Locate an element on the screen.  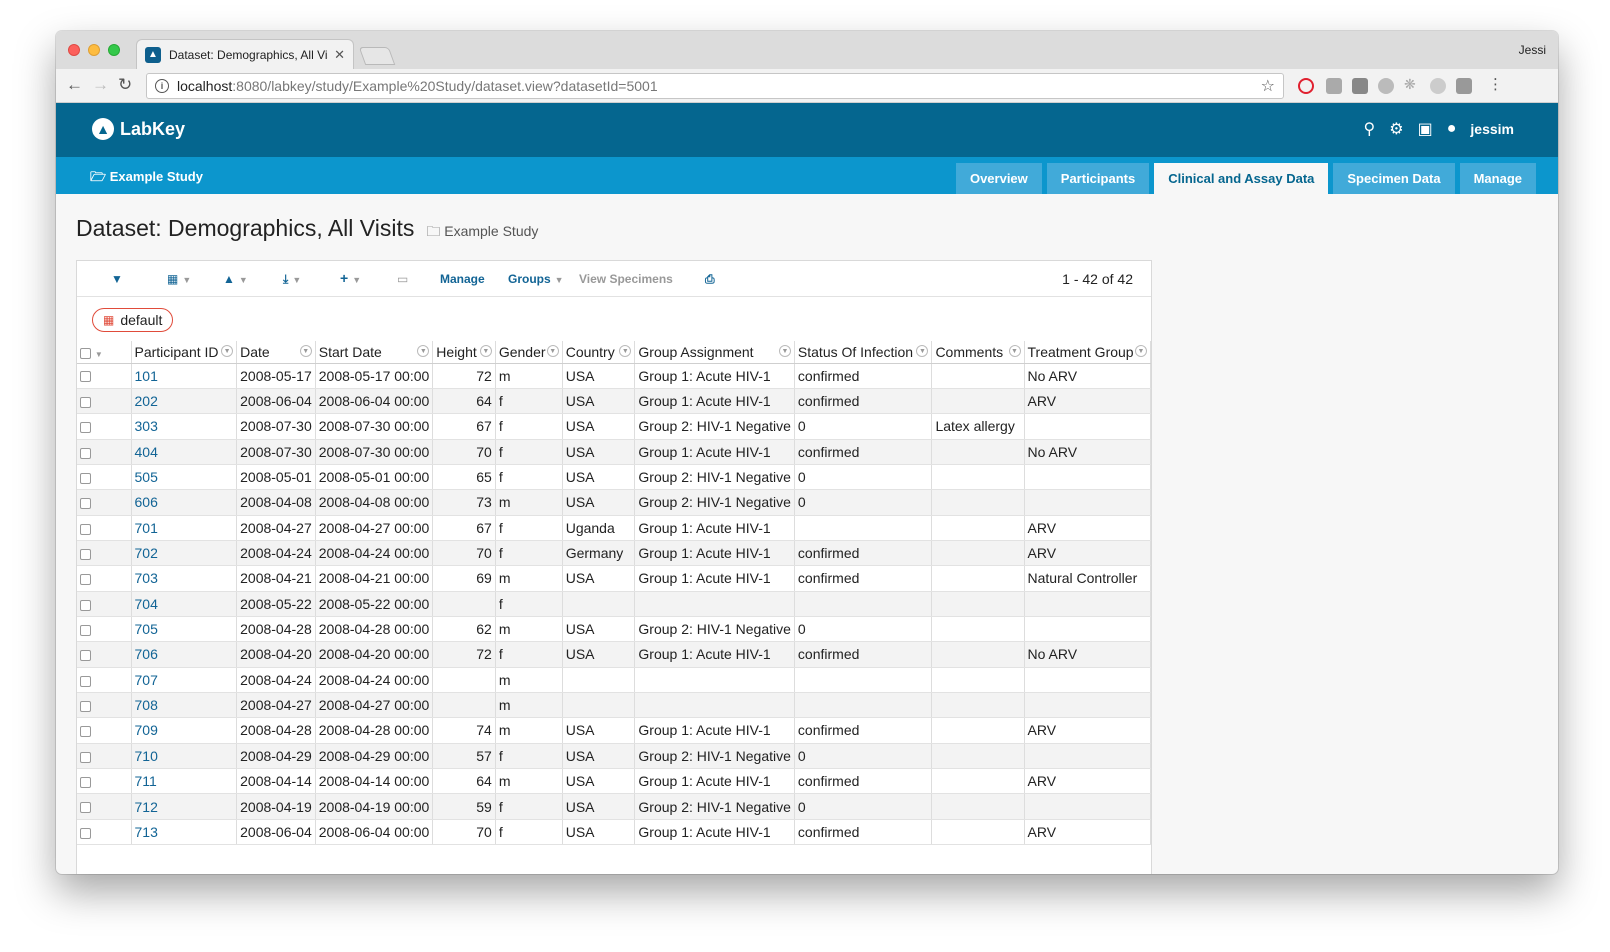
participant-link: 705 is located at coordinates (146, 629).